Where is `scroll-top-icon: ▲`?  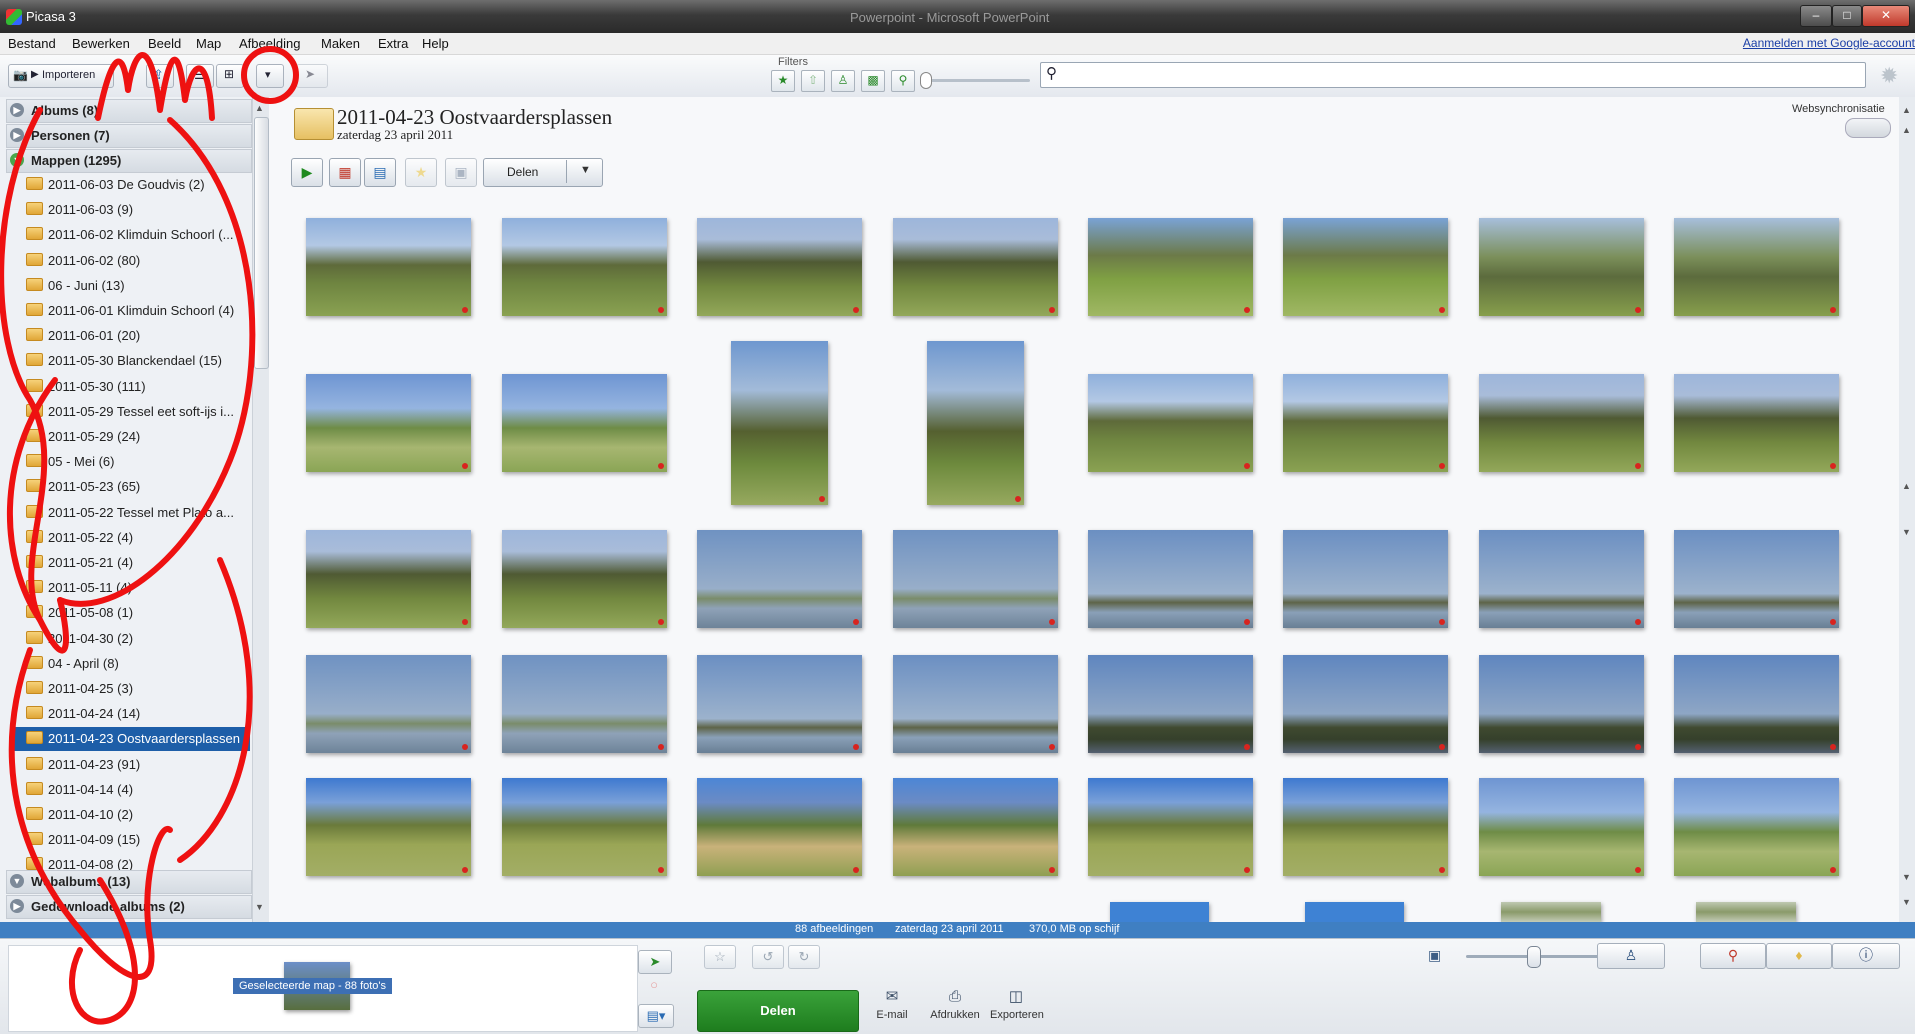 scroll-top-icon: ▲ is located at coordinates (1906, 130).